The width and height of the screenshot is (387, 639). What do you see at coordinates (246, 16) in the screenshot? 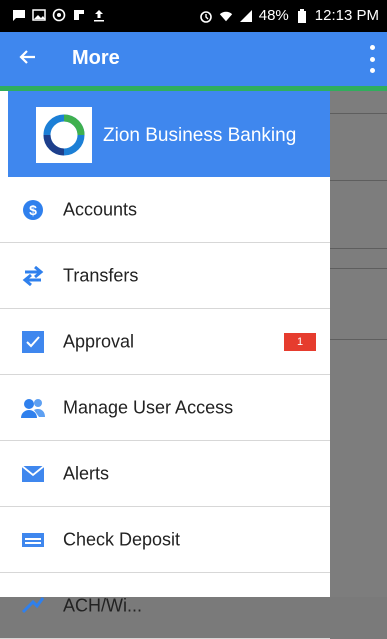
I see `signal-icon` at bounding box center [246, 16].